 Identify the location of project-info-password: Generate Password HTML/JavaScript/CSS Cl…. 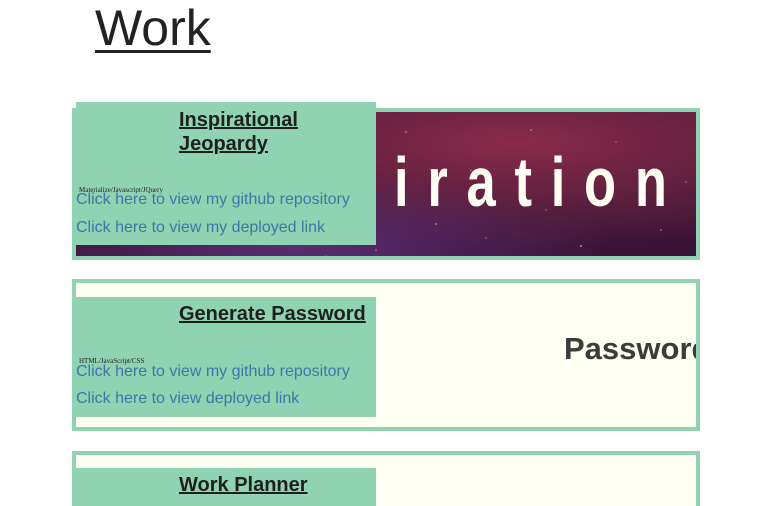
(226, 357).